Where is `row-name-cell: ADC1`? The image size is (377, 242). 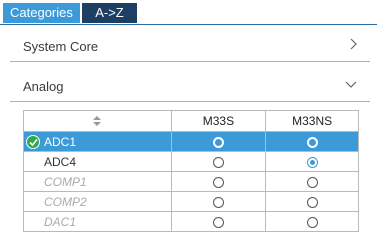
row-name-cell: ADC1 is located at coordinates (97, 141).